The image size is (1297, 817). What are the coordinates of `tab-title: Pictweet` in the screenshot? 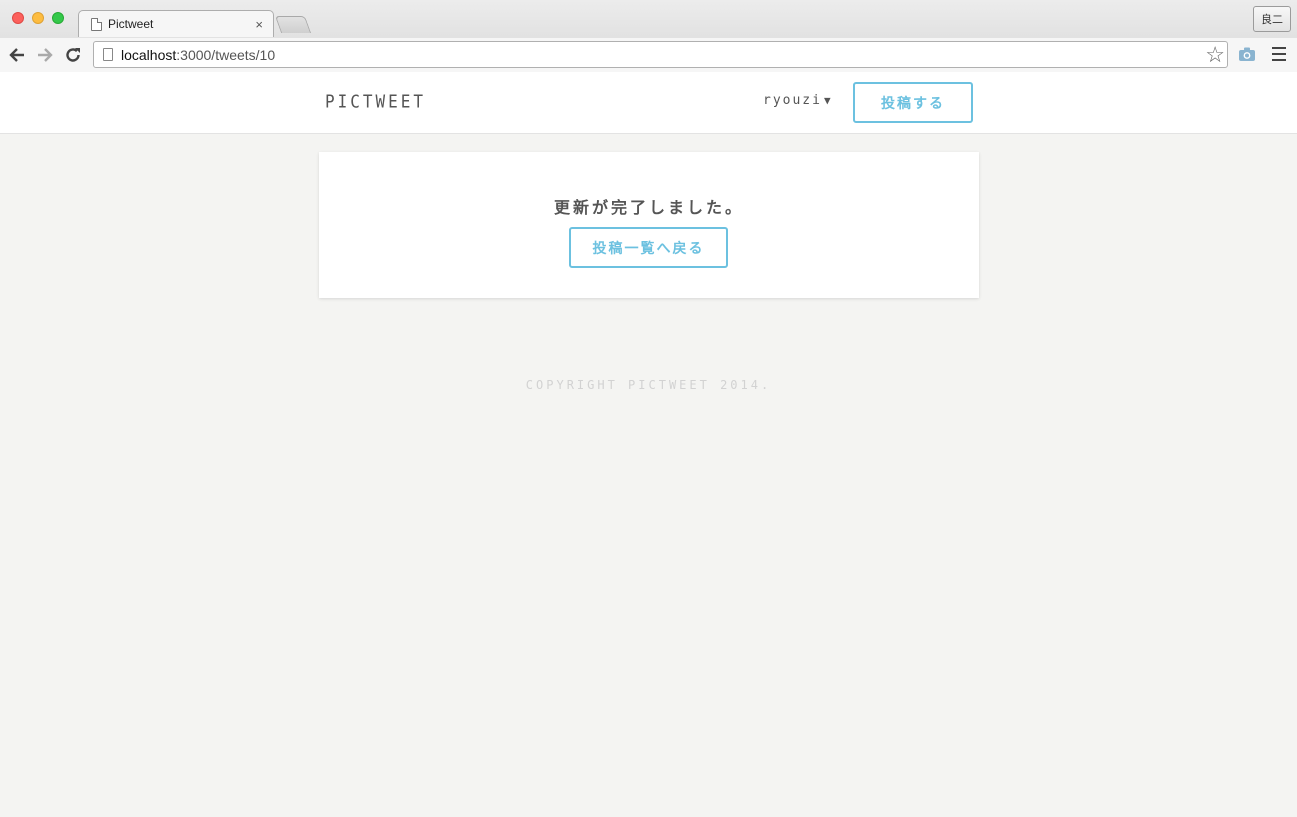 It's located at (131, 24).